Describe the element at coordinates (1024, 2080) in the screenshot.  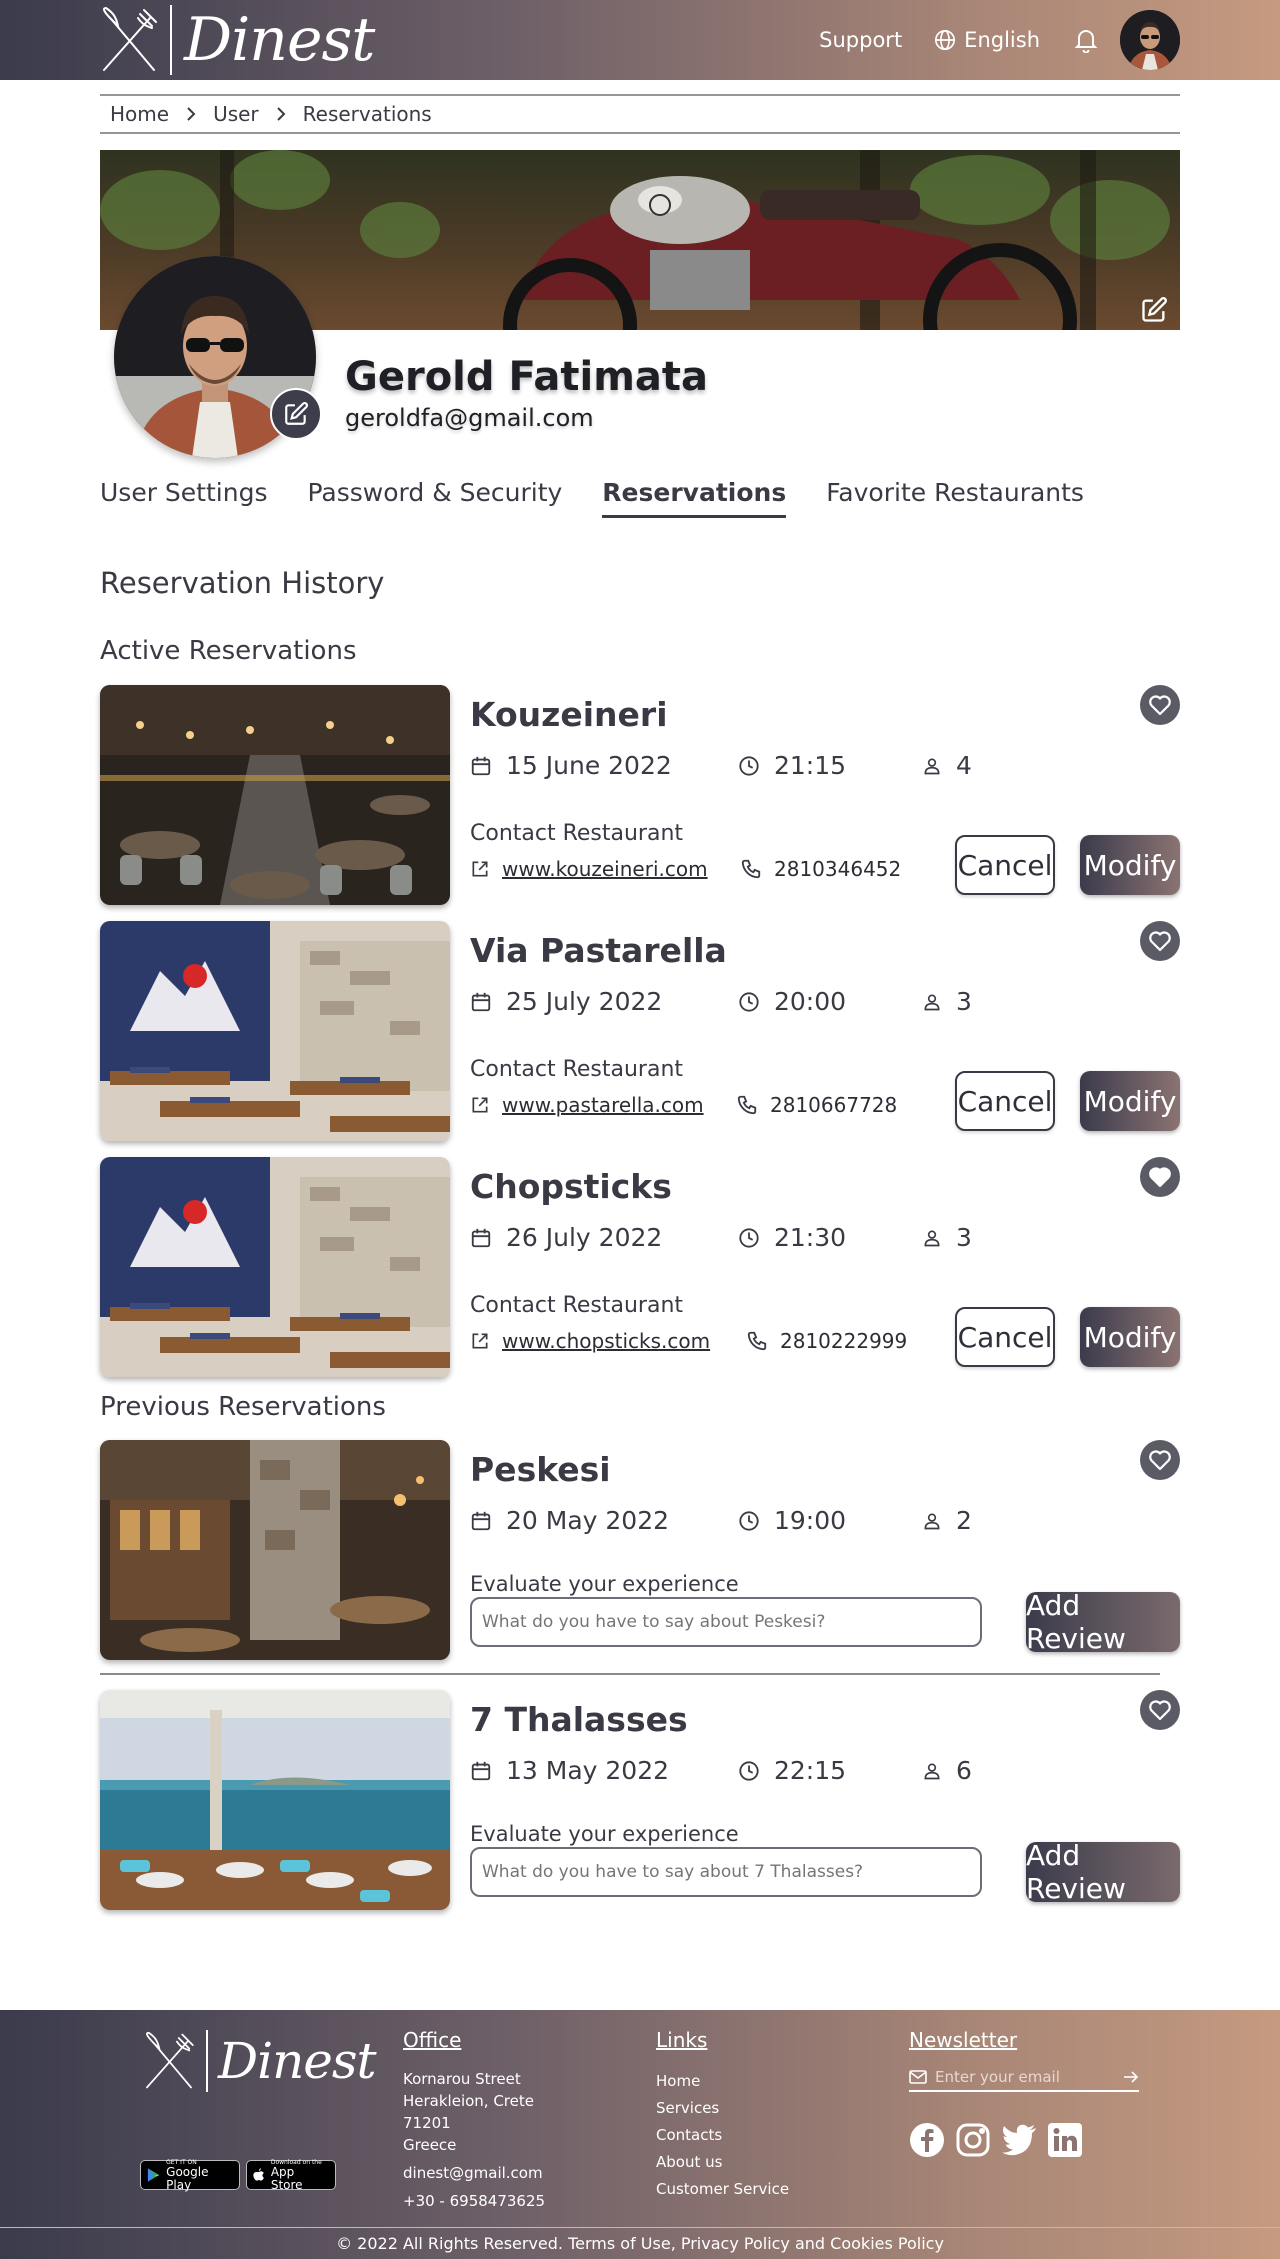
I see `newsletter-email-field: Enter your email` at that location.